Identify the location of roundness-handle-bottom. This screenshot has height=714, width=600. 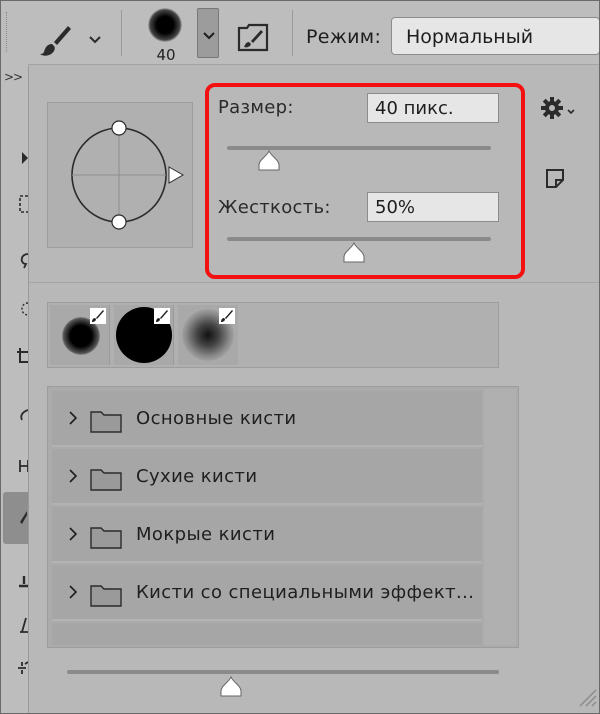
(119, 222).